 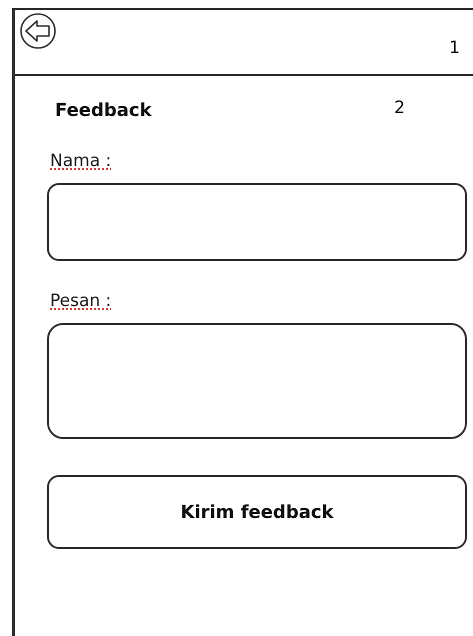 I want to click on field-label: Pesan :, so click(x=81, y=301).